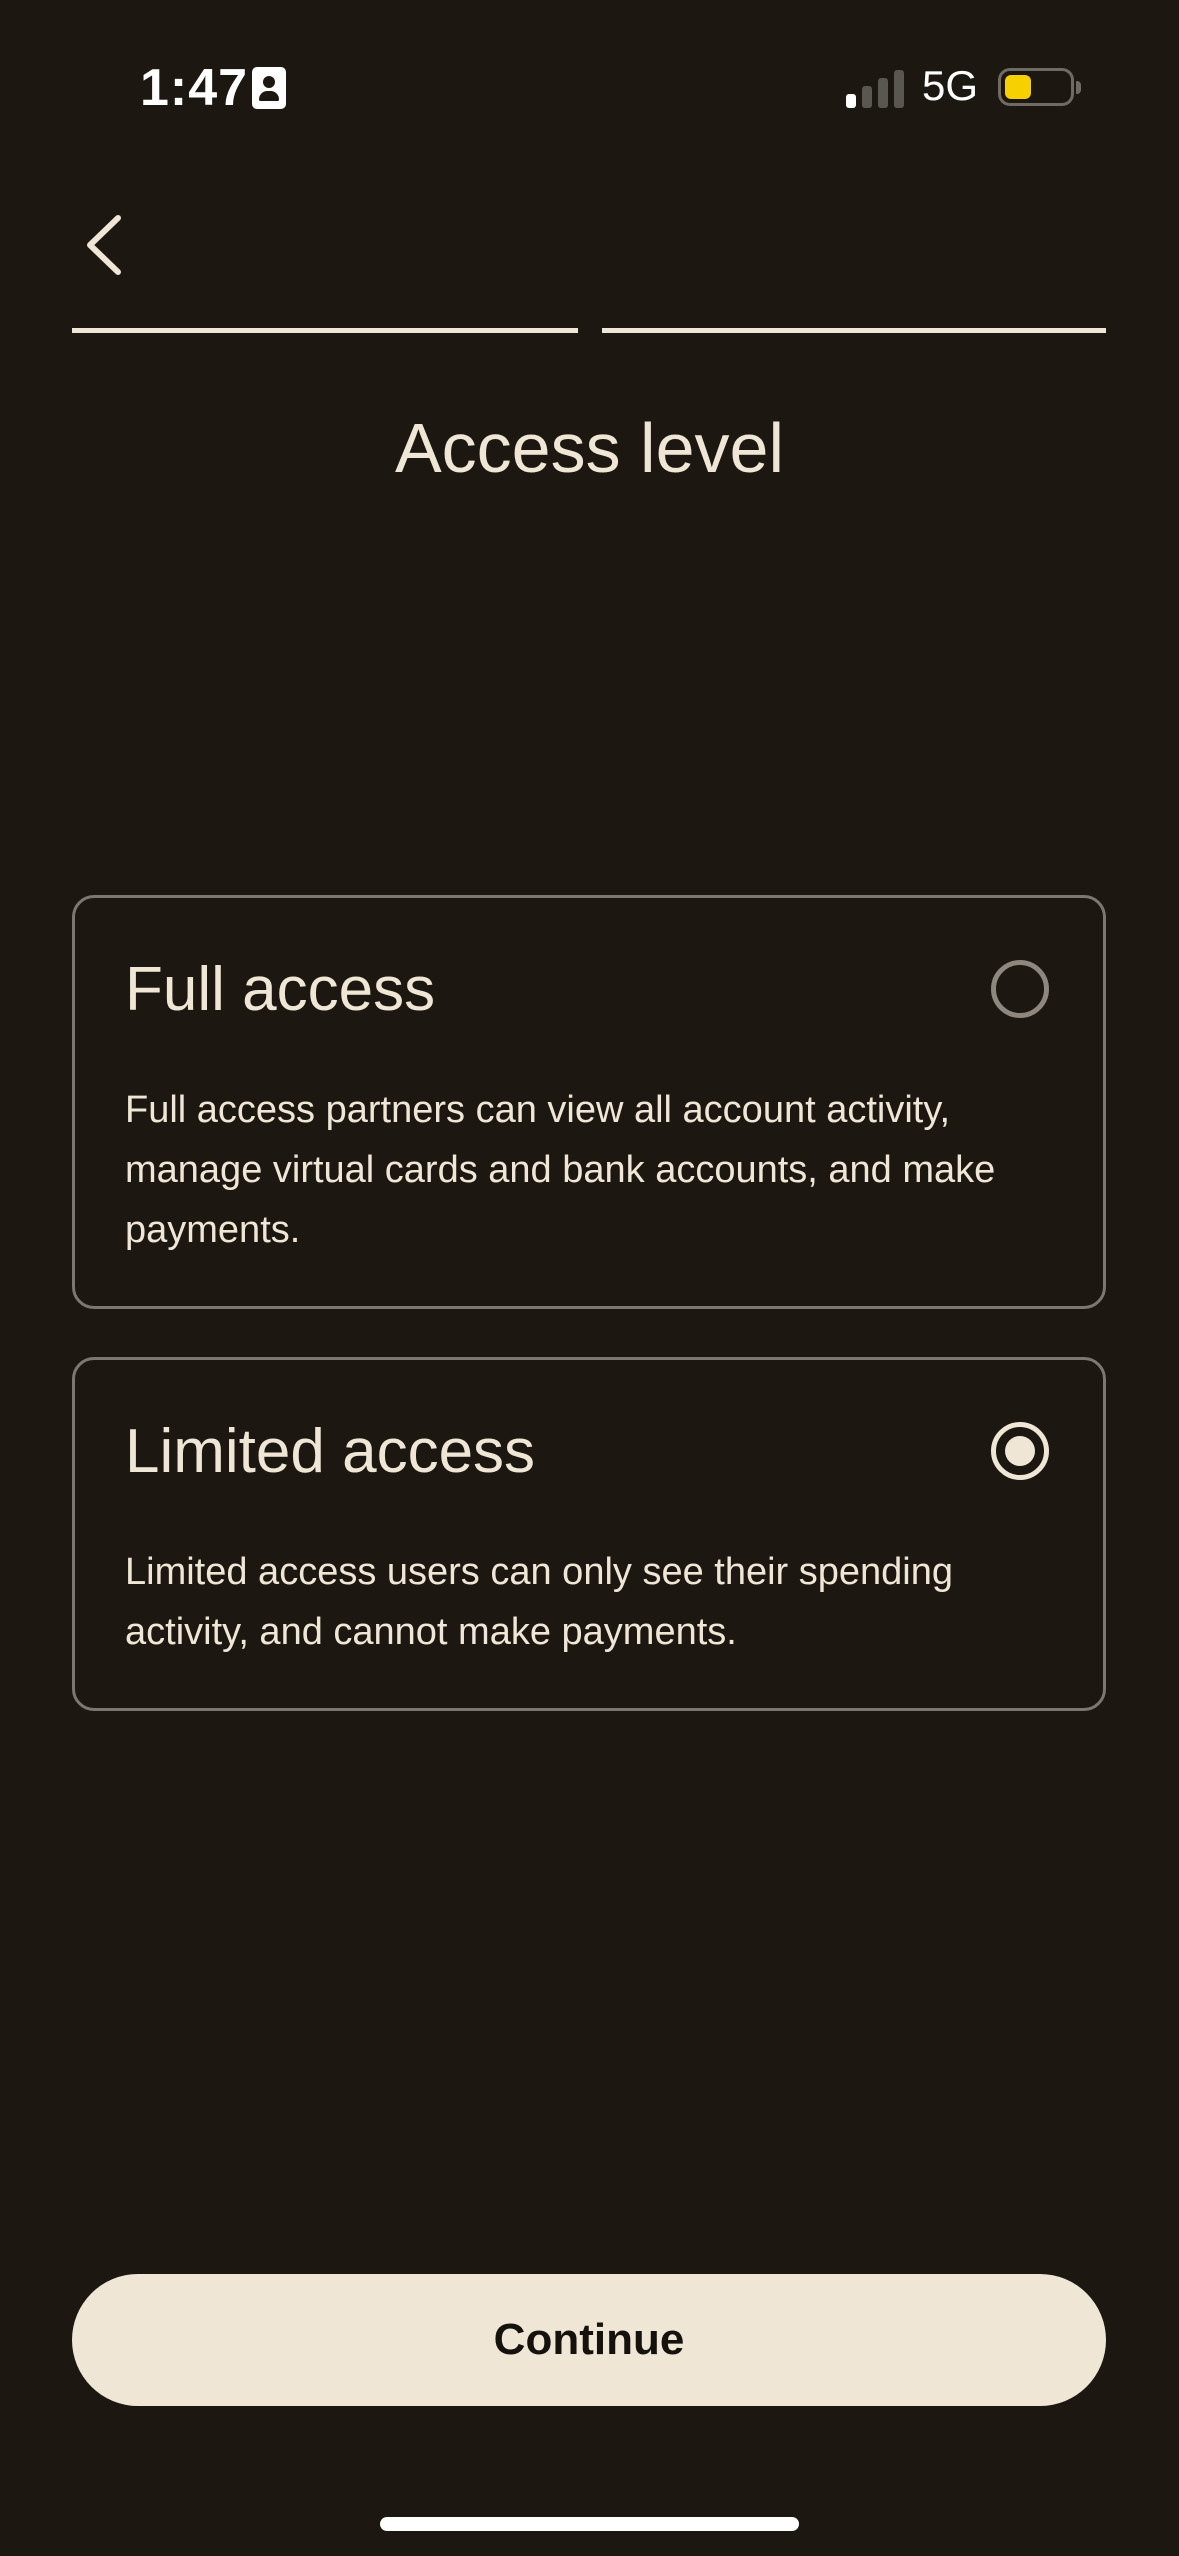 Image resolution: width=1179 pixels, height=2556 pixels. Describe the element at coordinates (194, 88) in the screenshot. I see `status-time: 1:47` at that location.